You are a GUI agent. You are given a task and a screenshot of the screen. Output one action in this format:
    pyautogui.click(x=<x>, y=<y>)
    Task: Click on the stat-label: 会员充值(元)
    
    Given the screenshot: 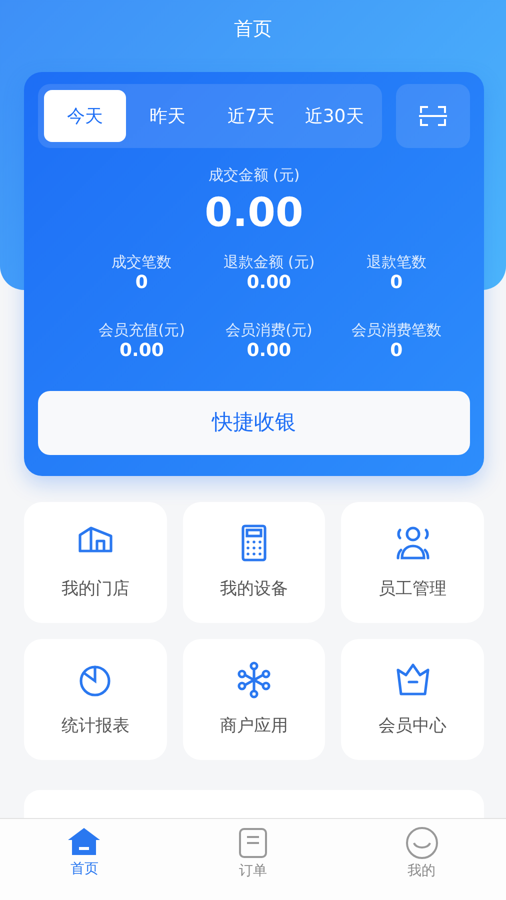 What is the action you would take?
    pyautogui.click(x=142, y=330)
    